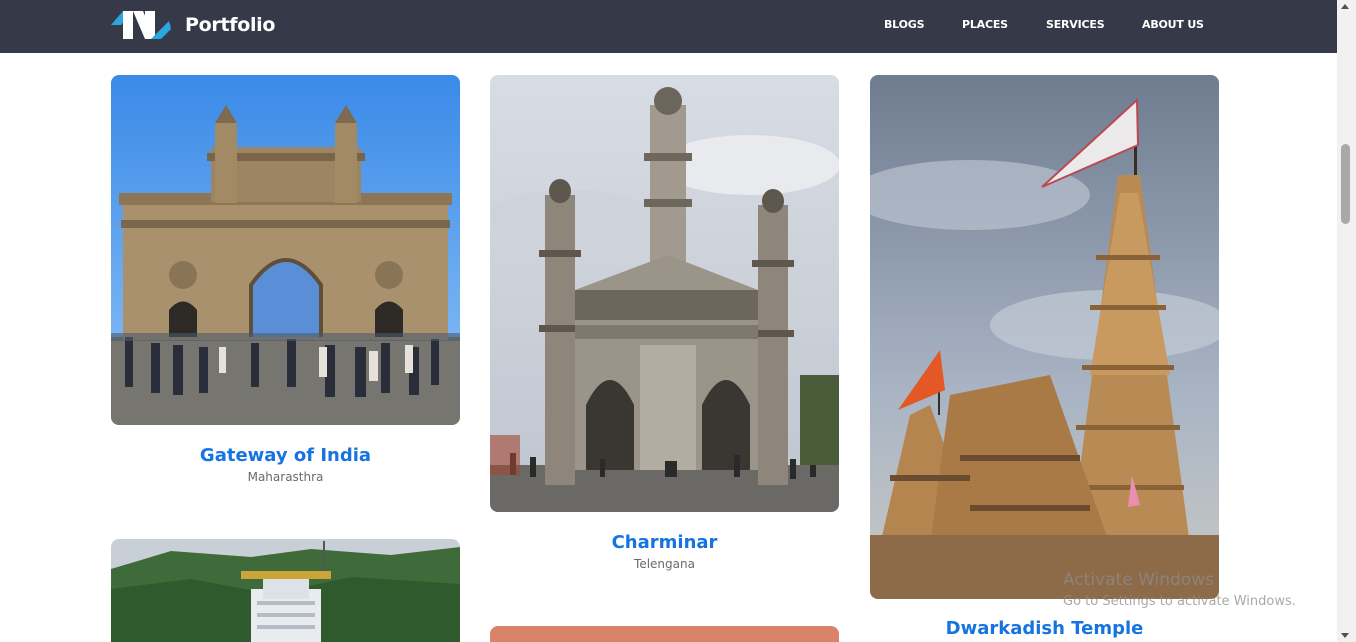  I want to click on nav-link-about-us: ABOUT US, so click(1173, 24).